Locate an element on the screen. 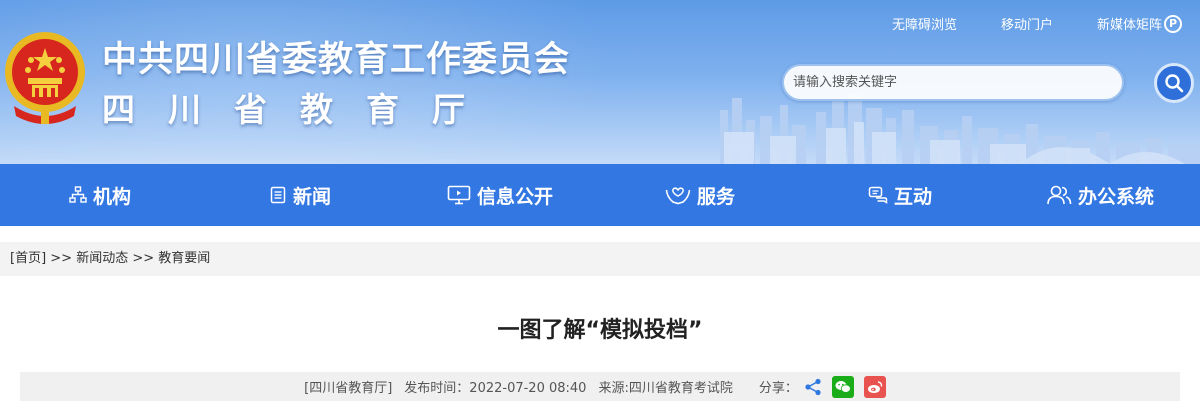  accessibility-link: 无障碍浏览 is located at coordinates (924, 23).